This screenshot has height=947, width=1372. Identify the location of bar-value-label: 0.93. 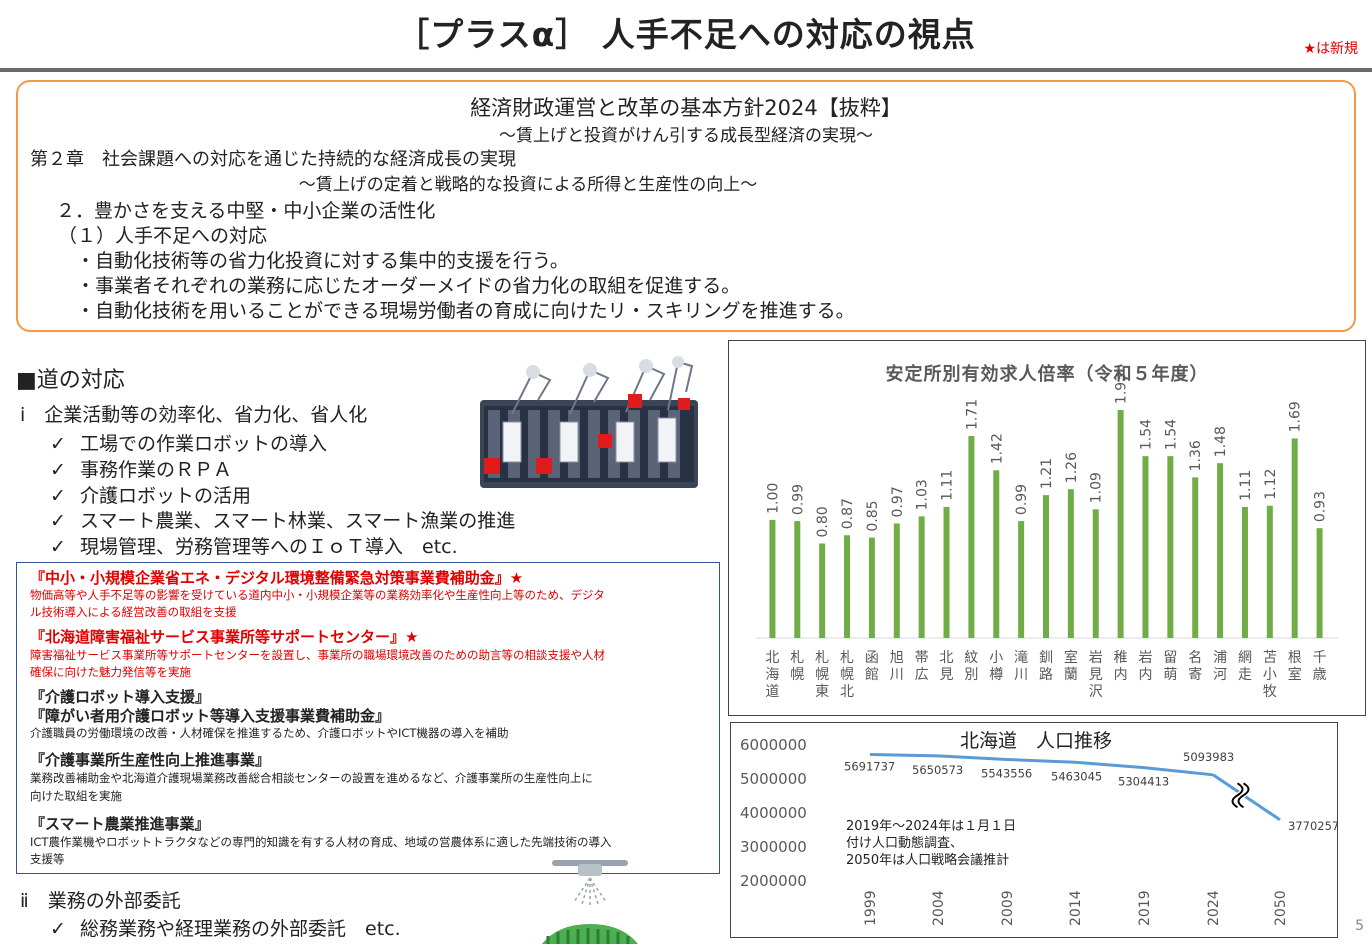
(1321, 506).